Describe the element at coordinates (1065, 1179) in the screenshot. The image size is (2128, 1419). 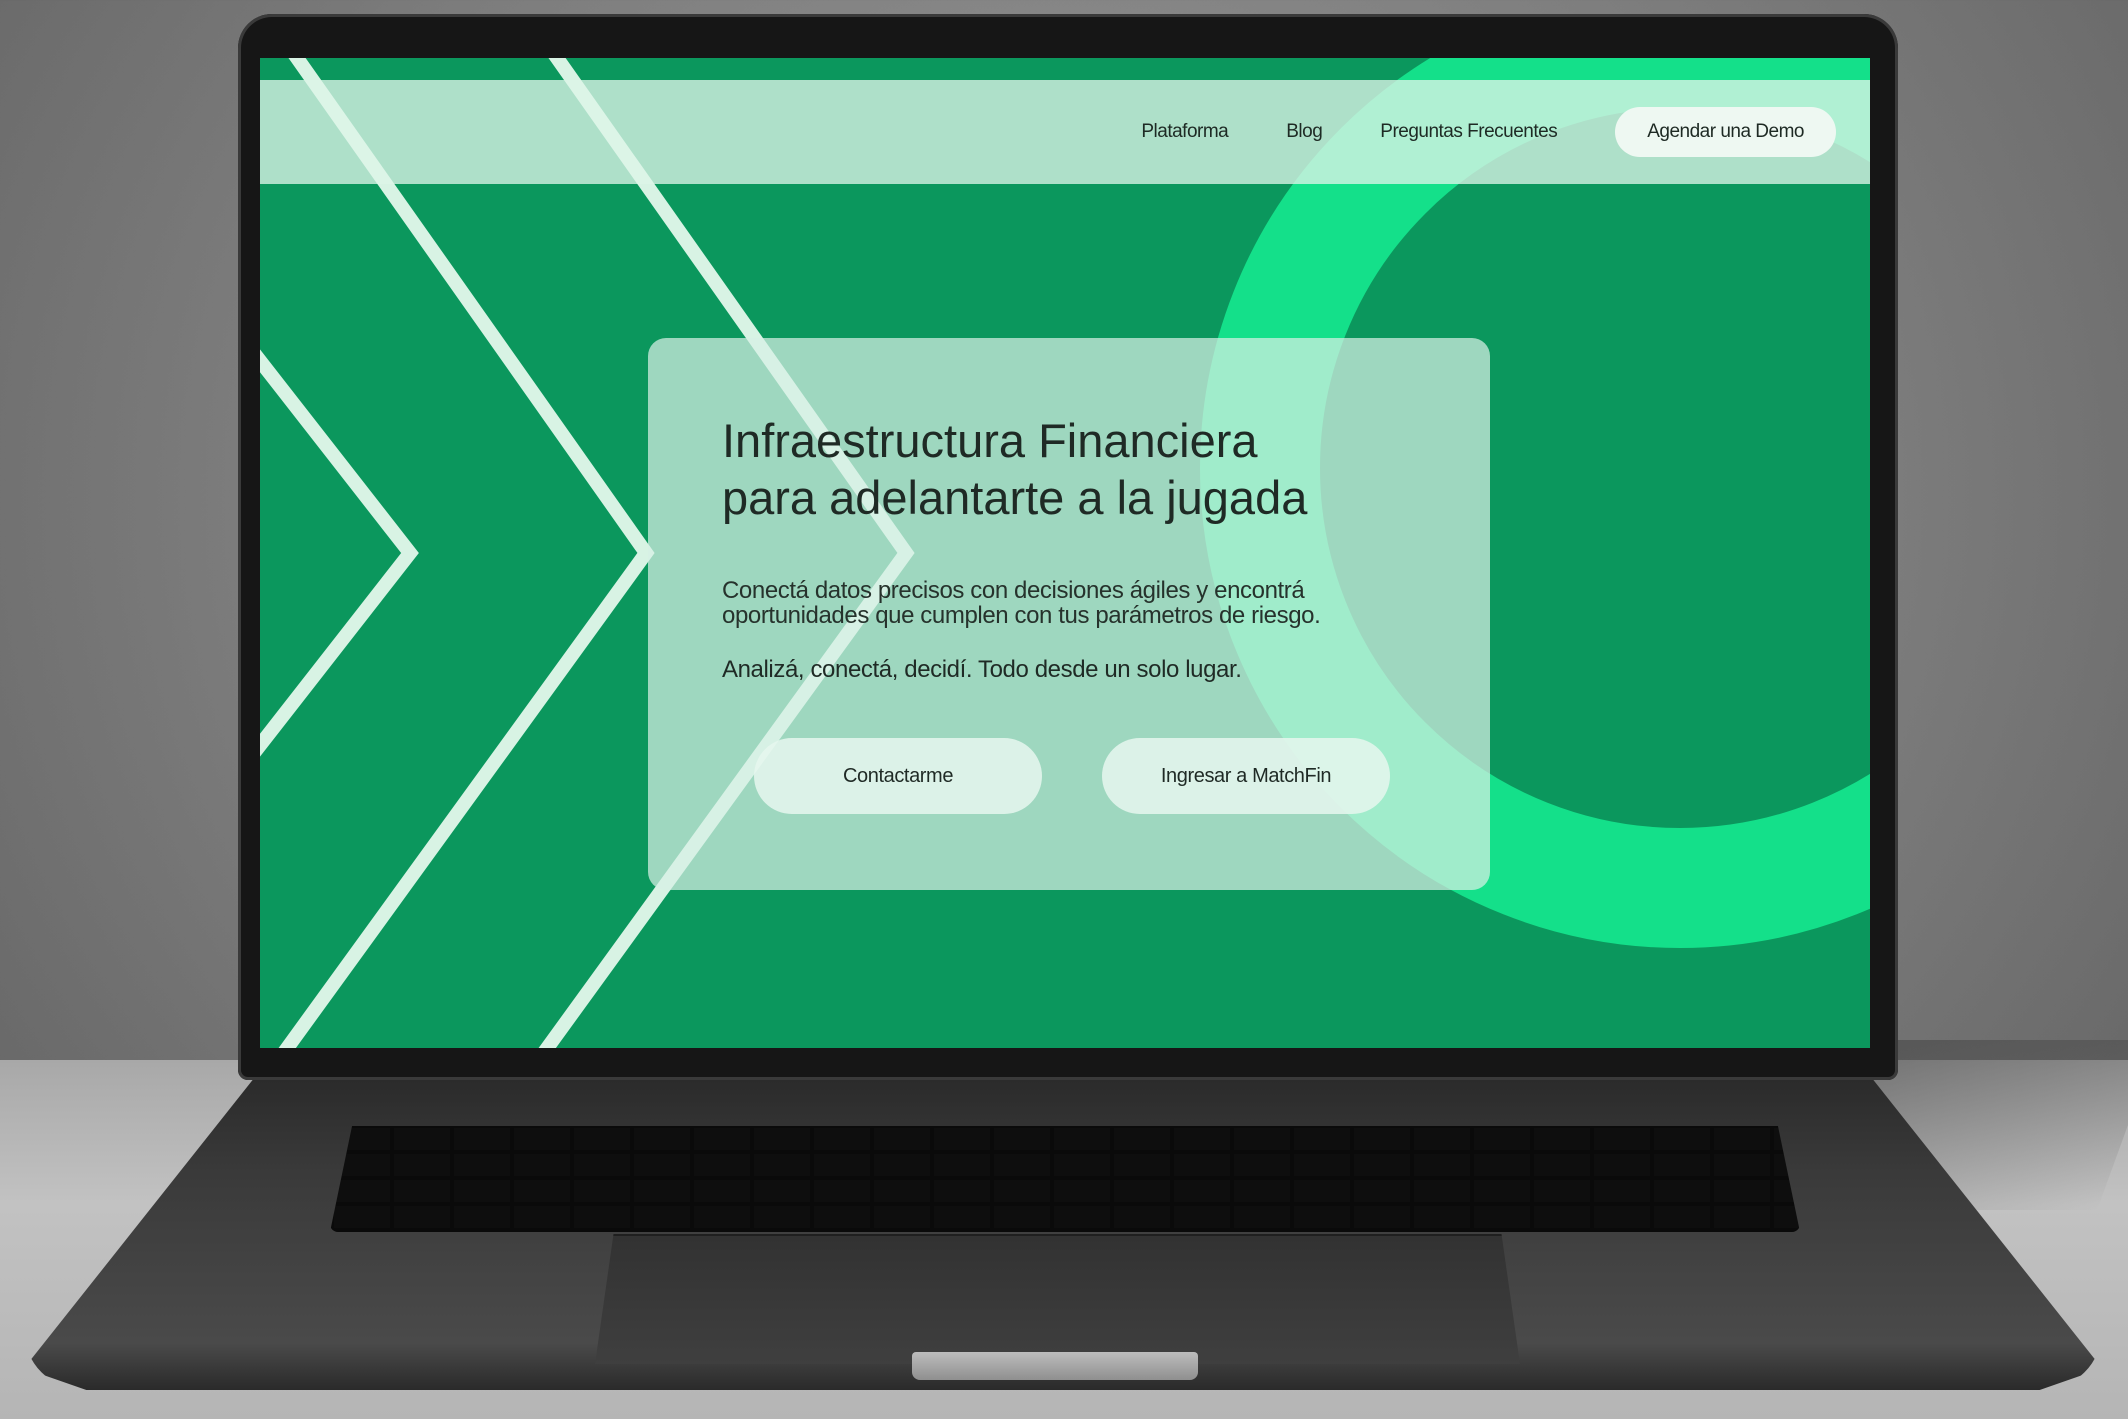
I see `laptop-keyboard` at that location.